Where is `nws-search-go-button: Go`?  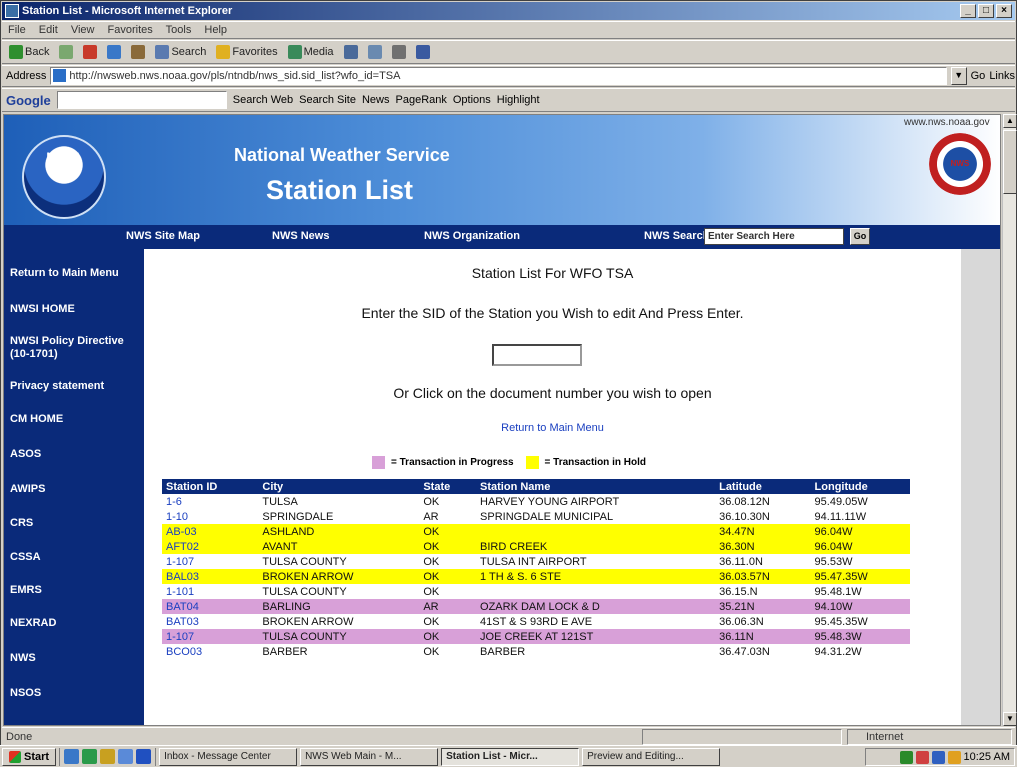
nws-search-go-button: Go is located at coordinates (860, 236).